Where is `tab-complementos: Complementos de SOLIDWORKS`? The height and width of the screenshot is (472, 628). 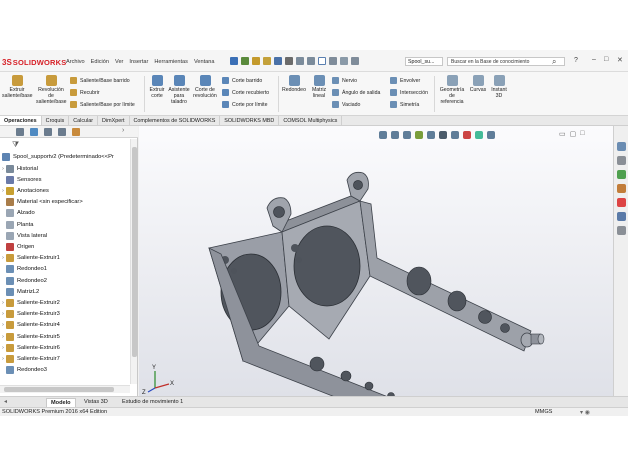
tab-complementos: Complementos de SOLIDWORKS is located at coordinates (175, 120).